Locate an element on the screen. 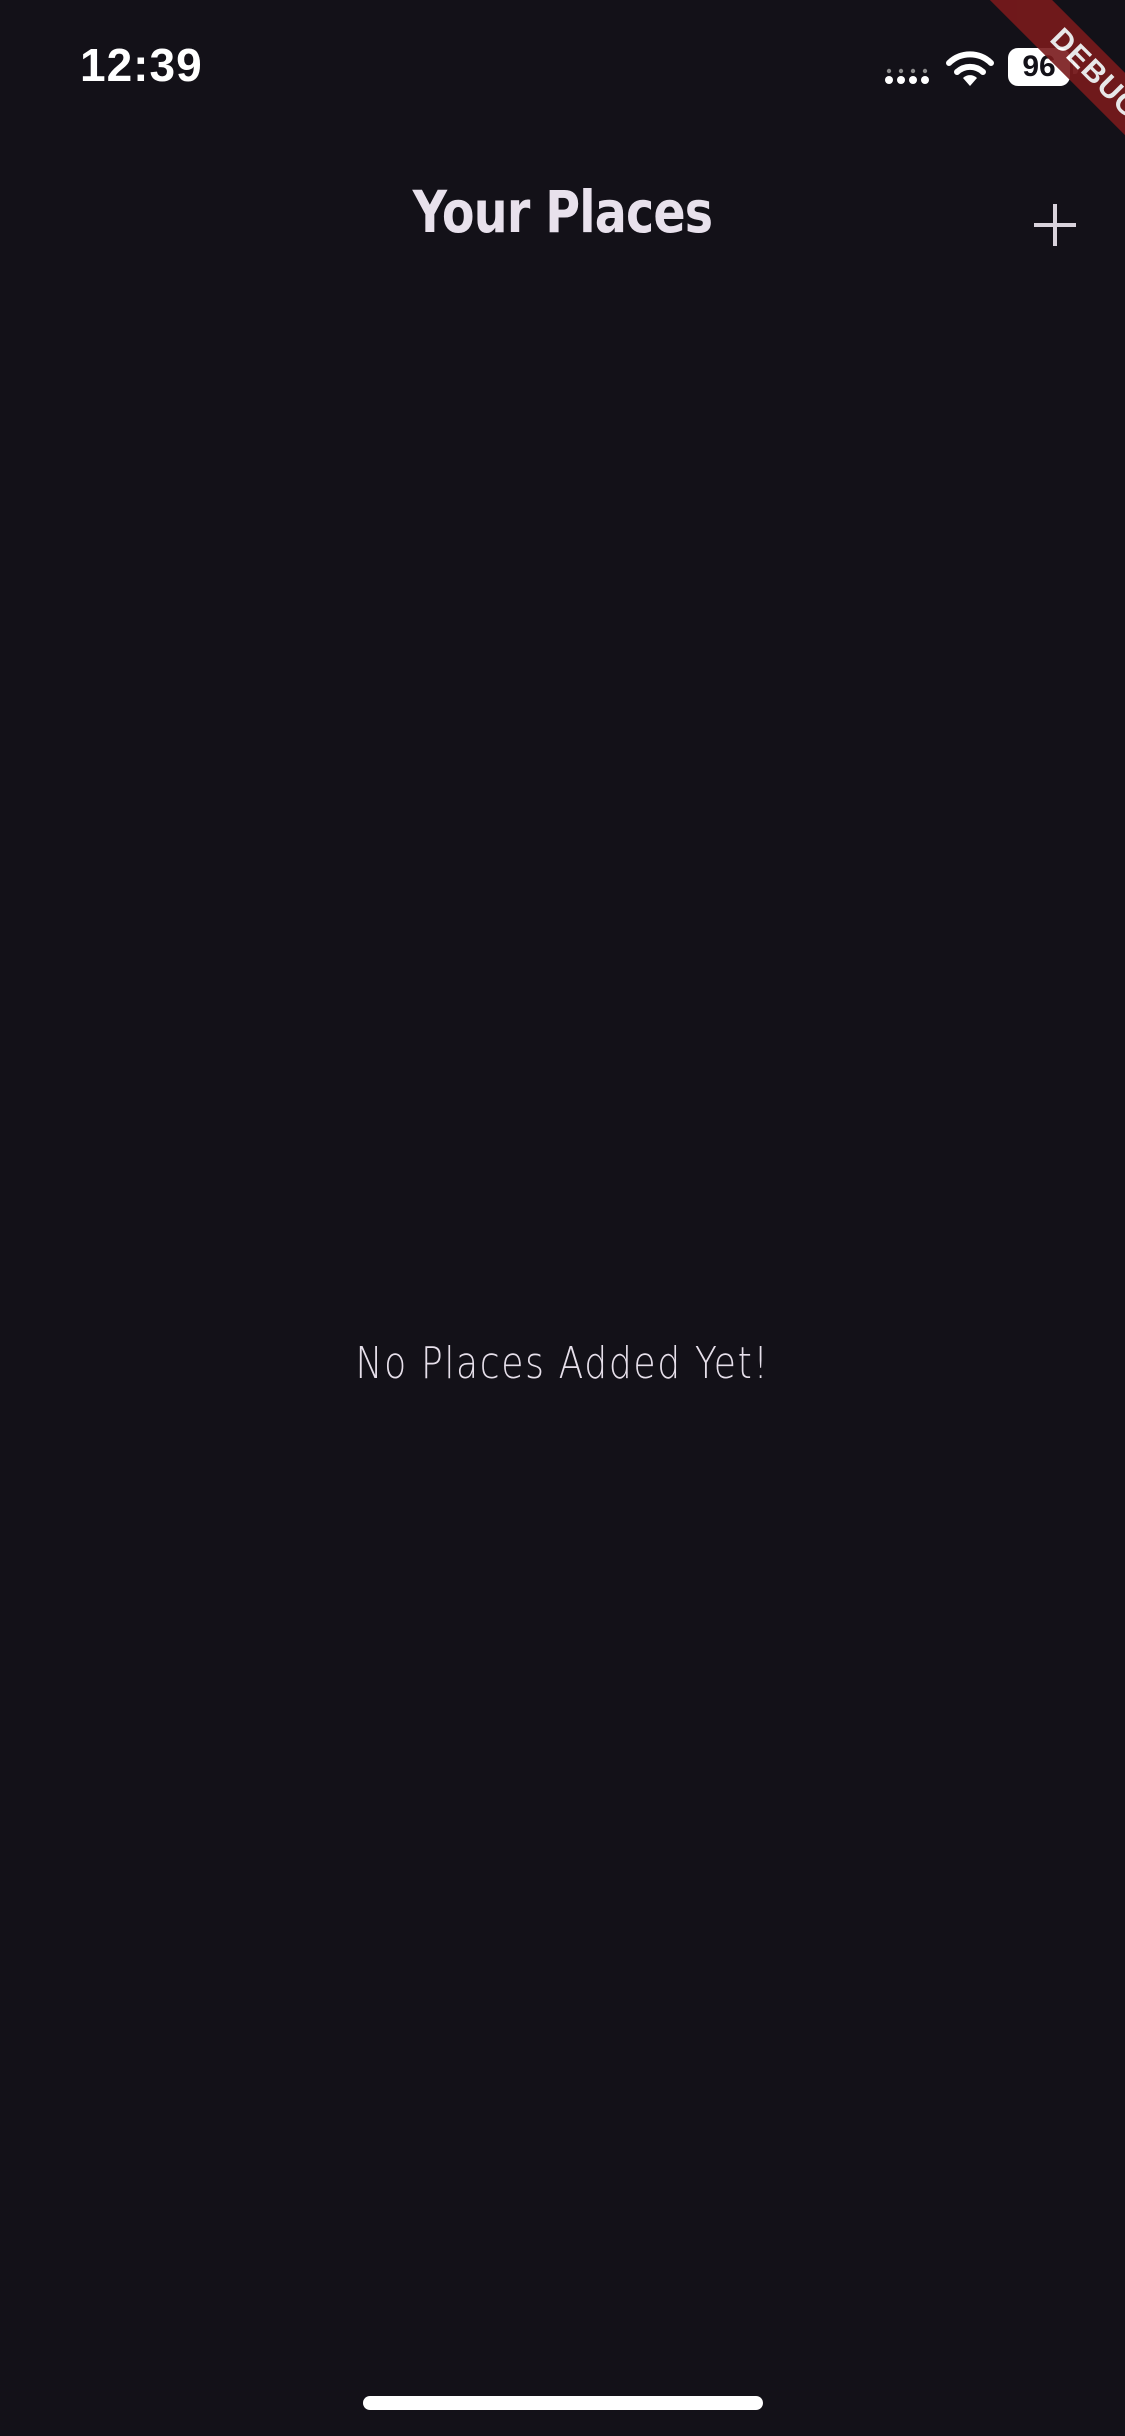 This screenshot has height=2436, width=1125. app-bar: Your Places is located at coordinates (562, 215).